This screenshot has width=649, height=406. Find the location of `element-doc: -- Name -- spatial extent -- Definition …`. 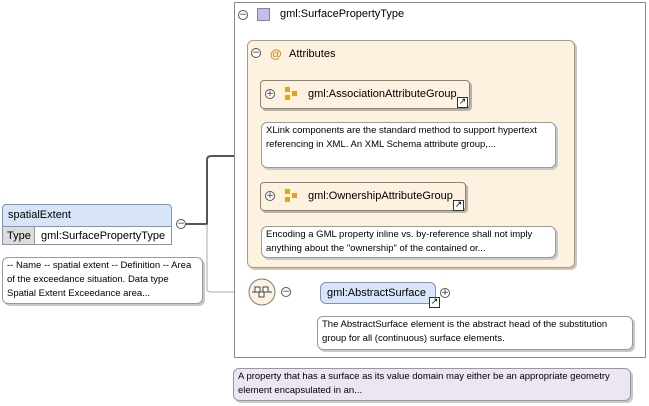

element-doc: -- Name -- spatial extent -- Definition … is located at coordinates (102, 280).